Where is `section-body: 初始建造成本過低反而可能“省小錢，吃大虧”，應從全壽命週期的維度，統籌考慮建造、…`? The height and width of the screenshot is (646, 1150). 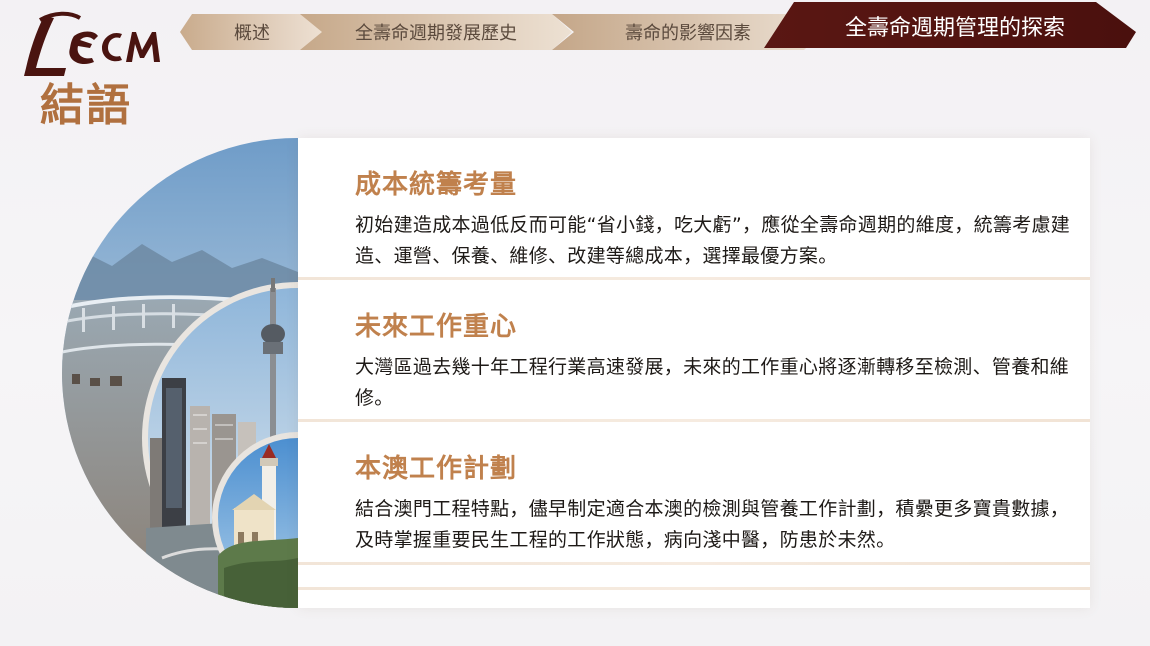
section-body: 初始建造成本過低反而可能“省小錢，吃大虧”，應從全壽命週期的維度，統籌考慮建造、… is located at coordinates (713, 240).